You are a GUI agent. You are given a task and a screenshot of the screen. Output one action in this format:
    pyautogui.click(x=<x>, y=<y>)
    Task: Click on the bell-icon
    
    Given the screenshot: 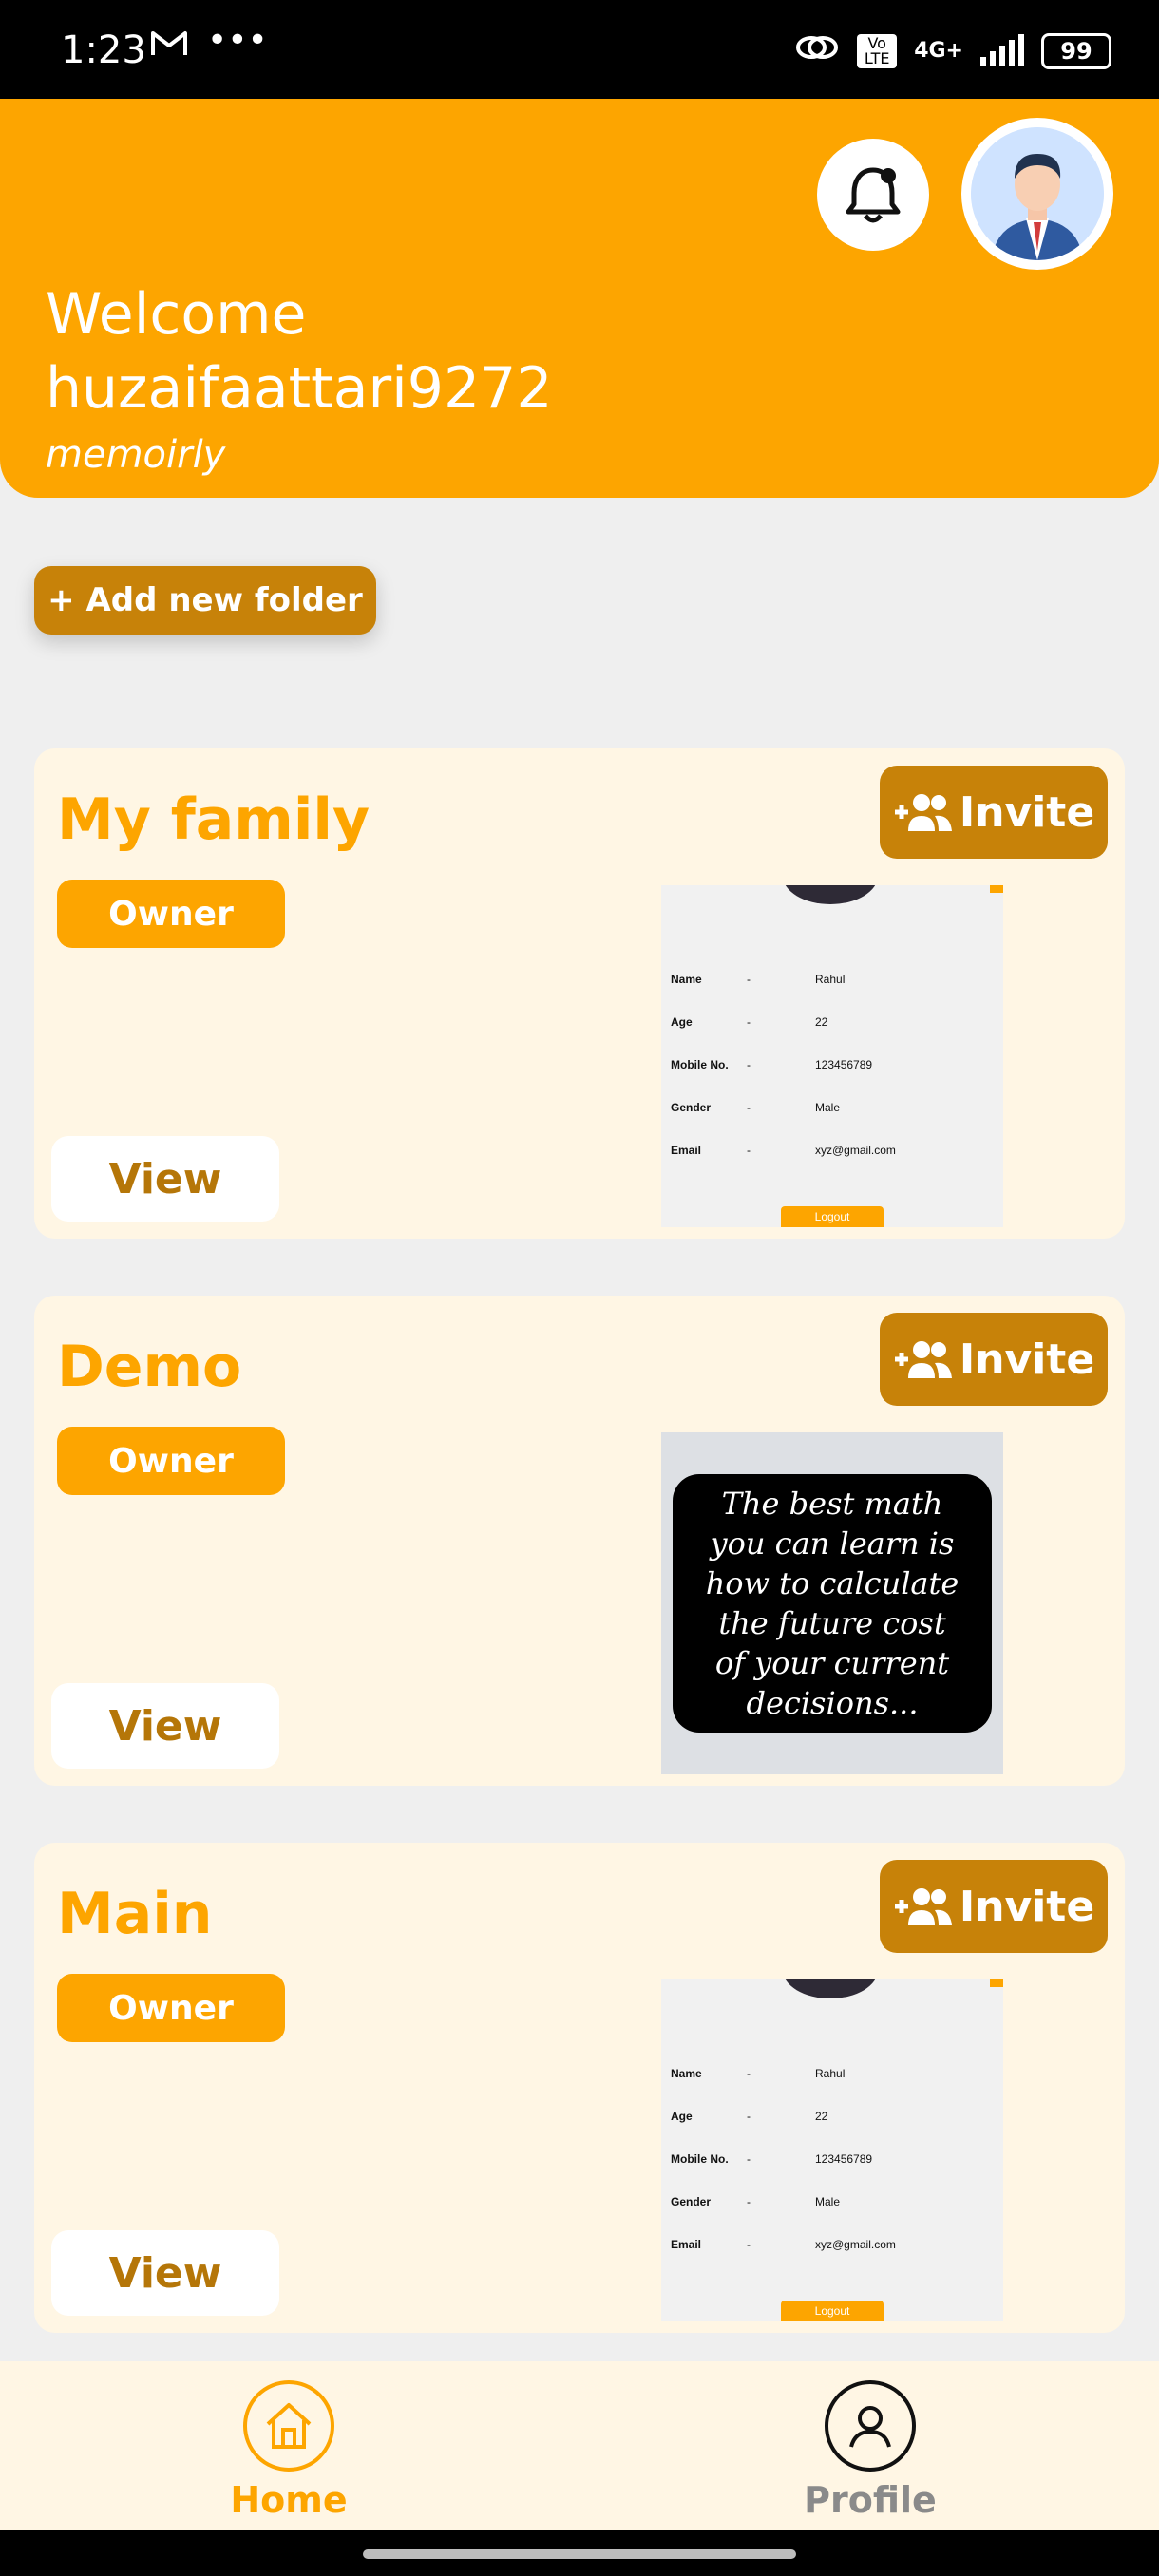 What is the action you would take?
    pyautogui.click(x=873, y=195)
    